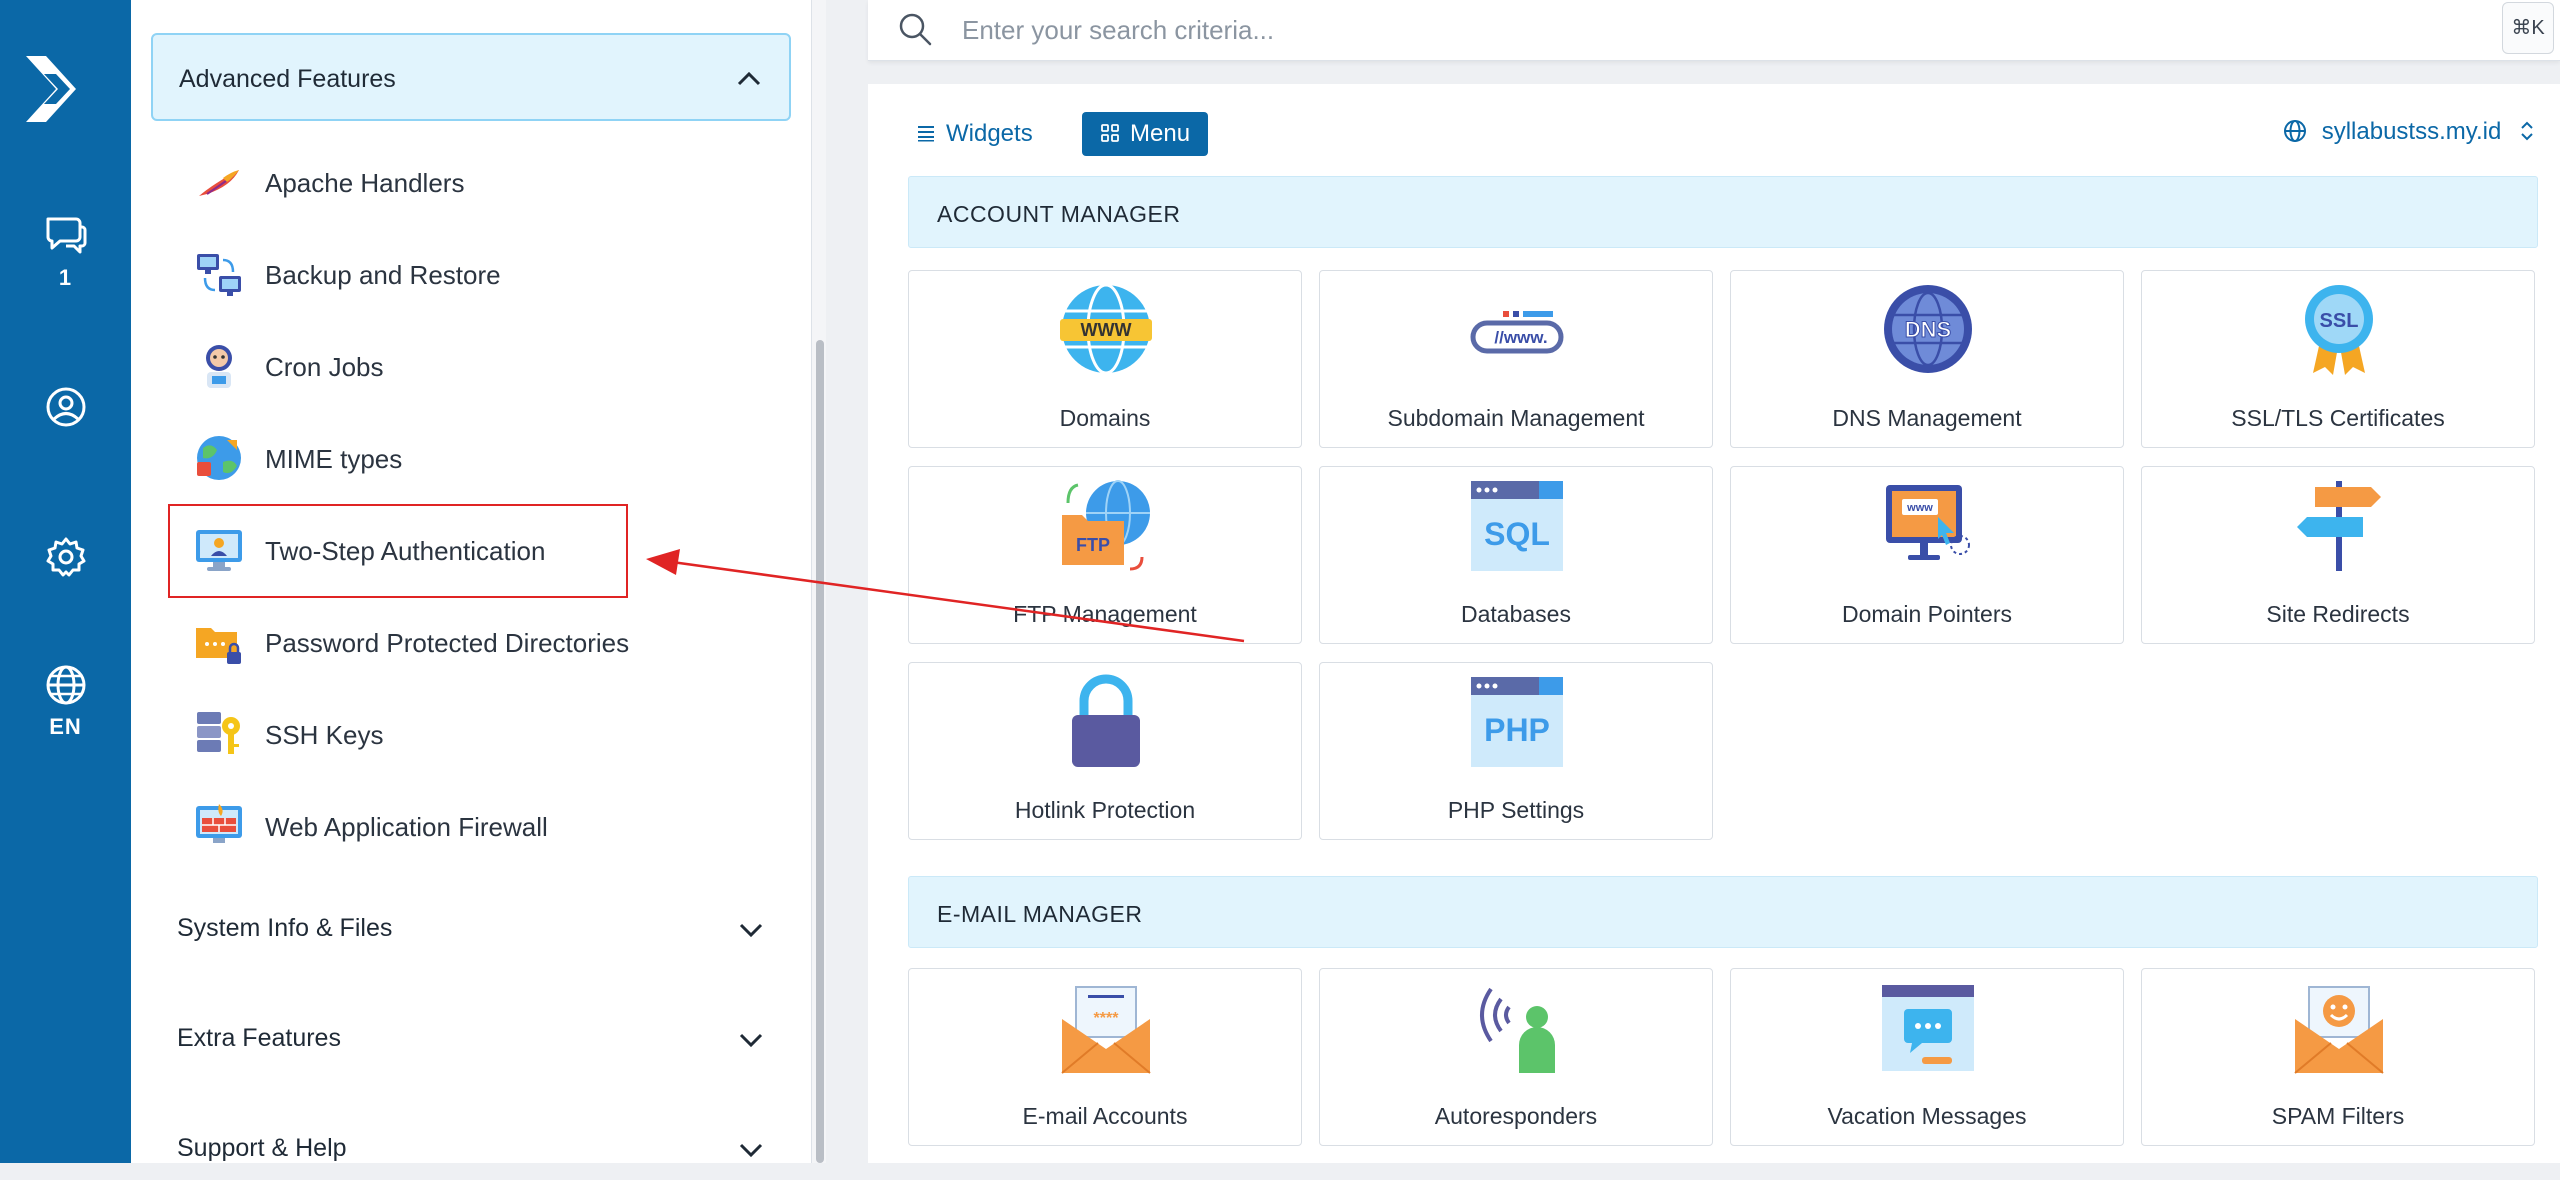 This screenshot has width=2560, height=1180. I want to click on sidebar-item-web-application-firewall: Web Application Firewall, so click(473, 826).